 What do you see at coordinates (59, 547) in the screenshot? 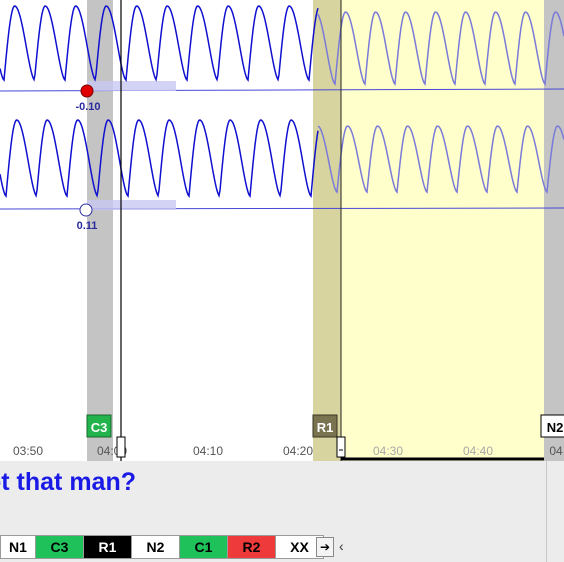
I see `stage-button-c3: C3` at bounding box center [59, 547].